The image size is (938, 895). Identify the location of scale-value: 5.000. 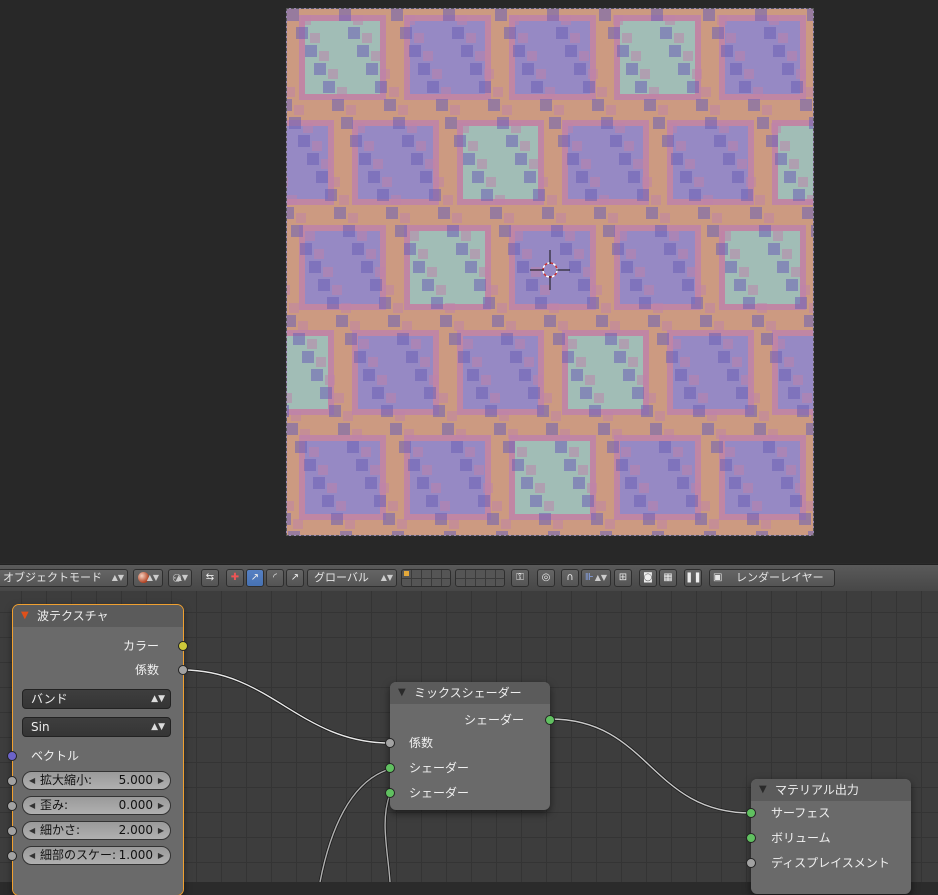
(135, 780).